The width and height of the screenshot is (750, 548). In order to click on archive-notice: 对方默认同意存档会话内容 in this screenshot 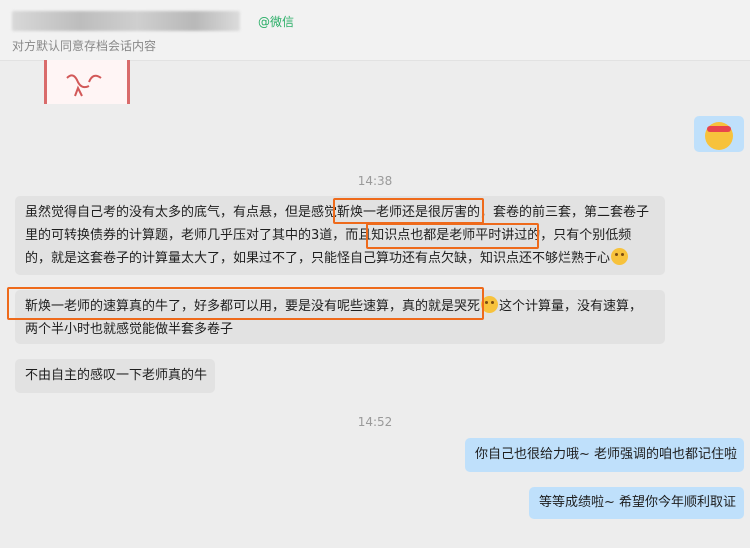, I will do `click(84, 46)`.